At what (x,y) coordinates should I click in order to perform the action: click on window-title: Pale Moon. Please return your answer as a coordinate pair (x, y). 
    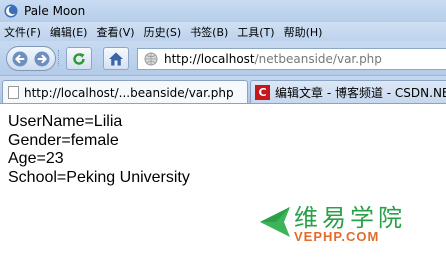
    Looking at the image, I should click on (55, 11).